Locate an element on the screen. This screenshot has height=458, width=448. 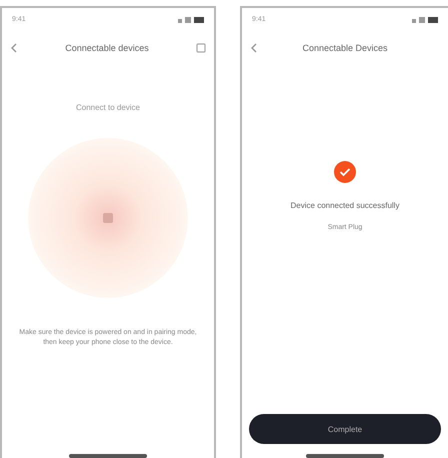
complete-button: Complete is located at coordinates (345, 429).